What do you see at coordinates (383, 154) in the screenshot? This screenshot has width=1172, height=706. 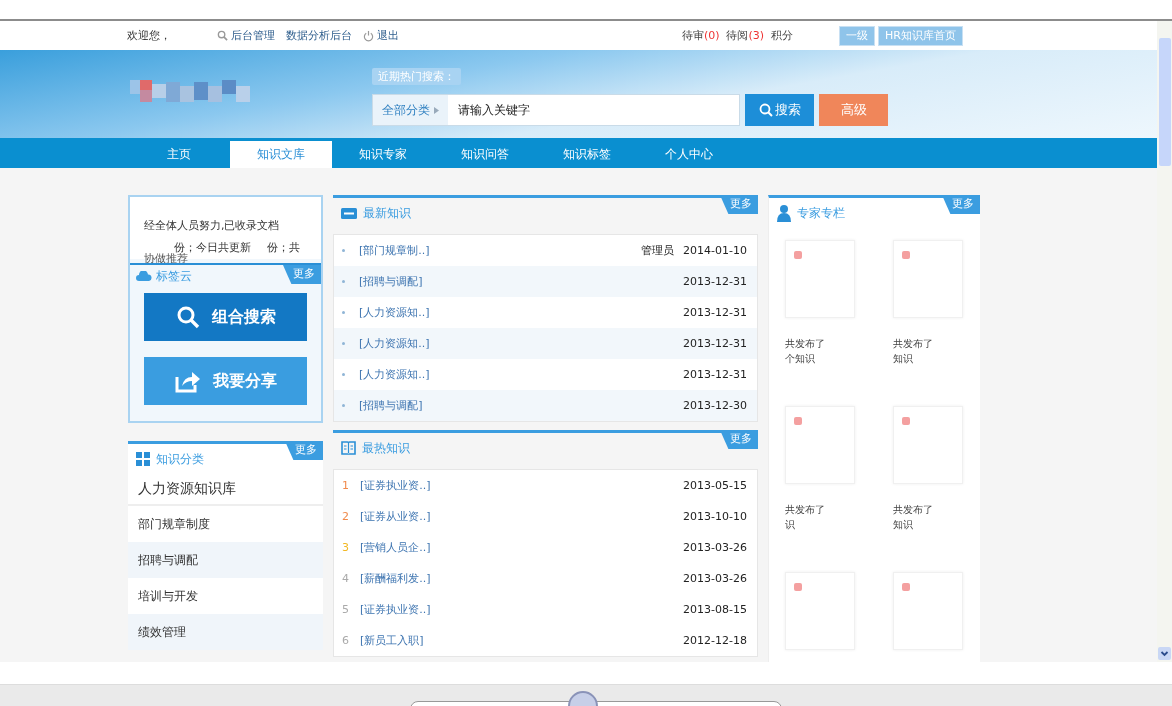 I see `nav-tab: 知识专家` at bounding box center [383, 154].